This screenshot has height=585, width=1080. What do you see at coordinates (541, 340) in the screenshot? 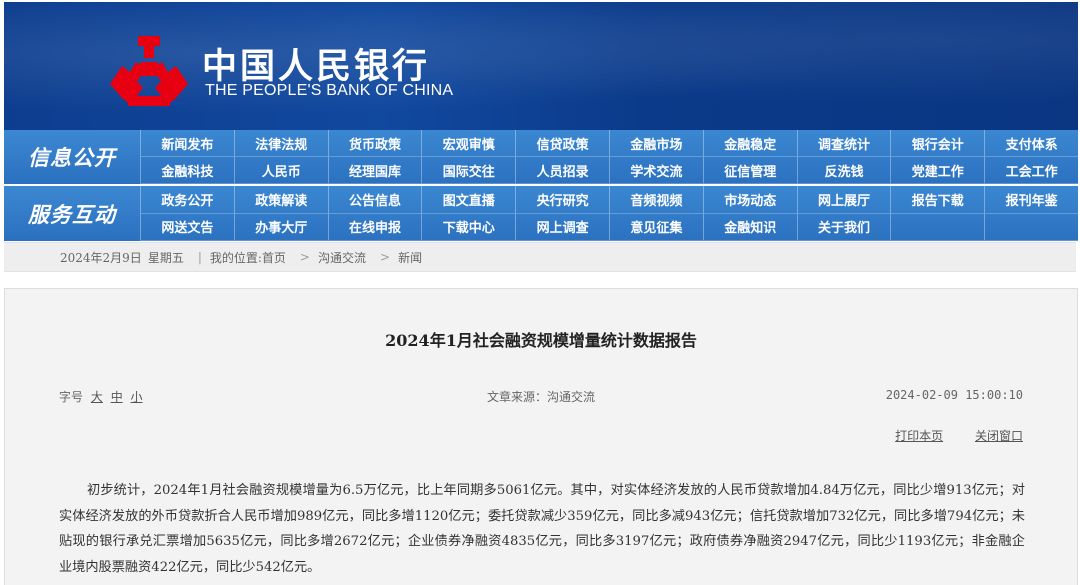
I see `article-title: 2024年1月社会融资规模增量统计数据报告` at bounding box center [541, 340].